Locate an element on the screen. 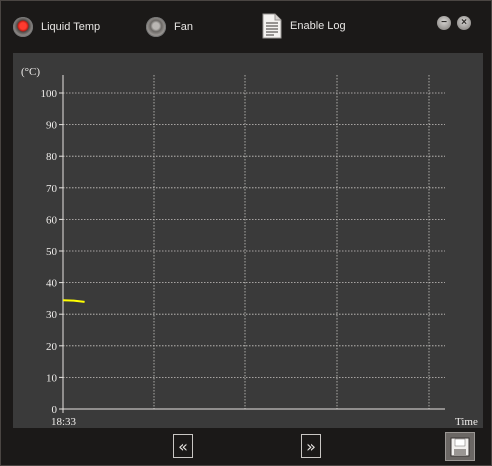  y-axis-unit-label: (°C) is located at coordinates (30, 72).